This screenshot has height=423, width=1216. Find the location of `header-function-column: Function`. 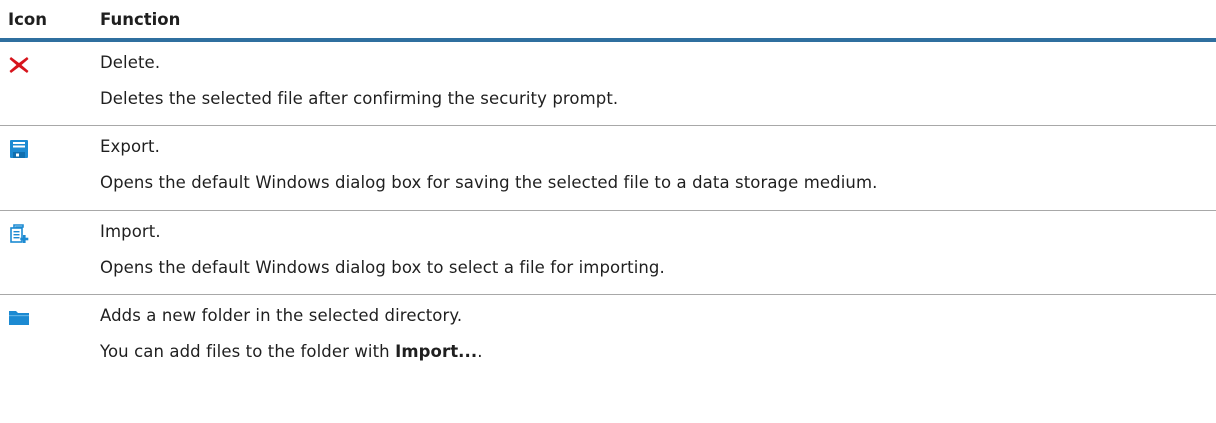

header-function-column: Function is located at coordinates (140, 19).